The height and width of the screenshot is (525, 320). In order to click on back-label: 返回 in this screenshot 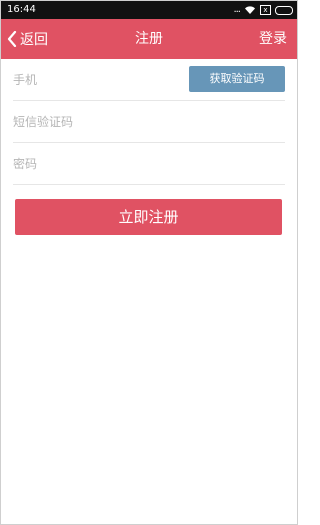, I will do `click(34, 40)`.